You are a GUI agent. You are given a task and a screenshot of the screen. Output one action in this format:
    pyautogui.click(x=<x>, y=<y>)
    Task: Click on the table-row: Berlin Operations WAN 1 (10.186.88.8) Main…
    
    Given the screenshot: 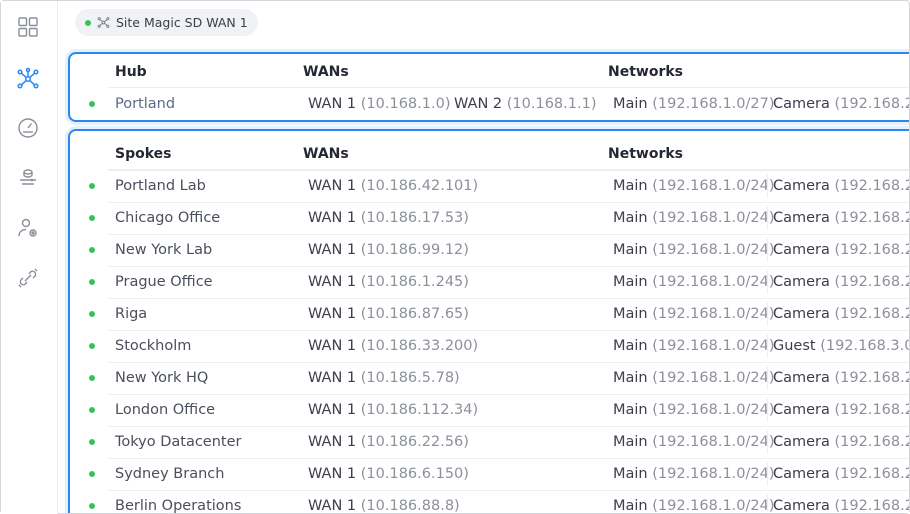 What is the action you would take?
    pyautogui.click(x=489, y=501)
    